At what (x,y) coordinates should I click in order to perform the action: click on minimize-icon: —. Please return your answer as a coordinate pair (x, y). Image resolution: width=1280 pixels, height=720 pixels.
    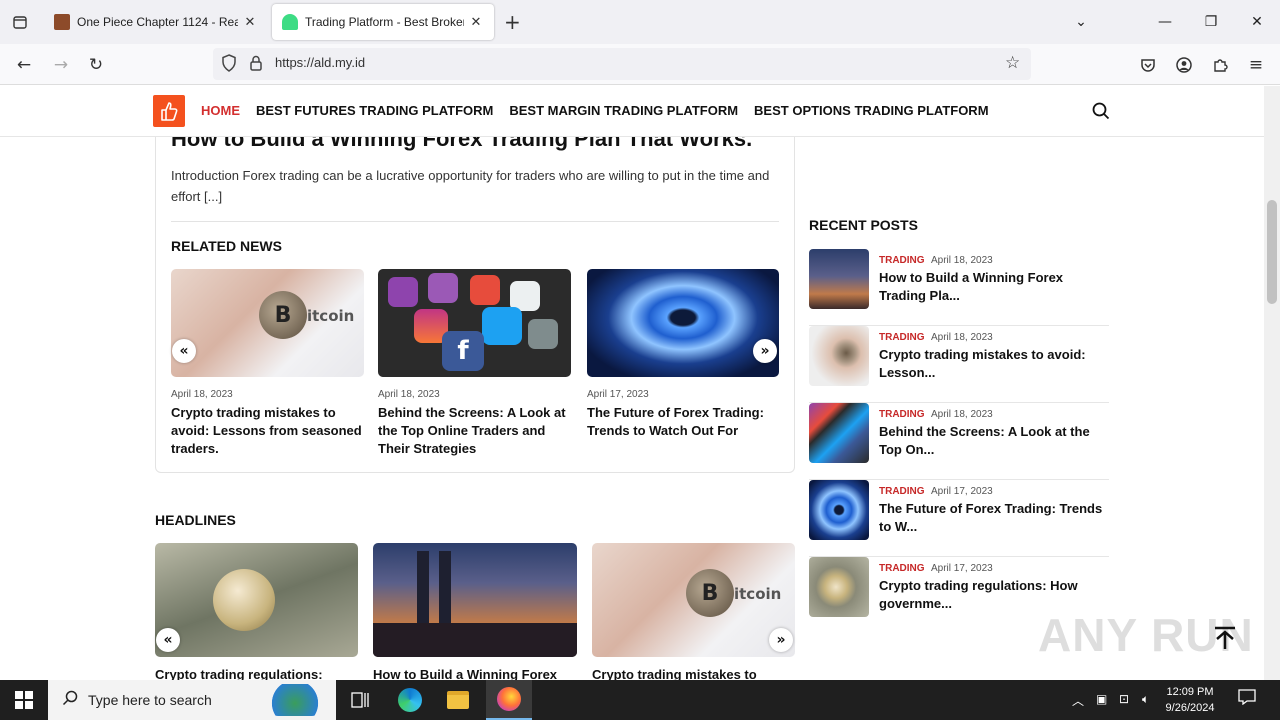
    Looking at the image, I should click on (1165, 22).